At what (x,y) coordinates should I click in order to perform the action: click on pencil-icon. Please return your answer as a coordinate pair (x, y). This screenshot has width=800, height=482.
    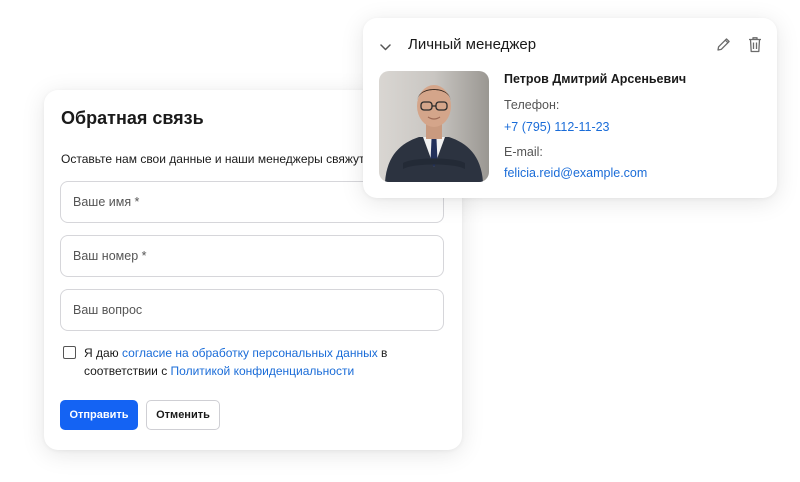
    Looking at the image, I should click on (723, 44).